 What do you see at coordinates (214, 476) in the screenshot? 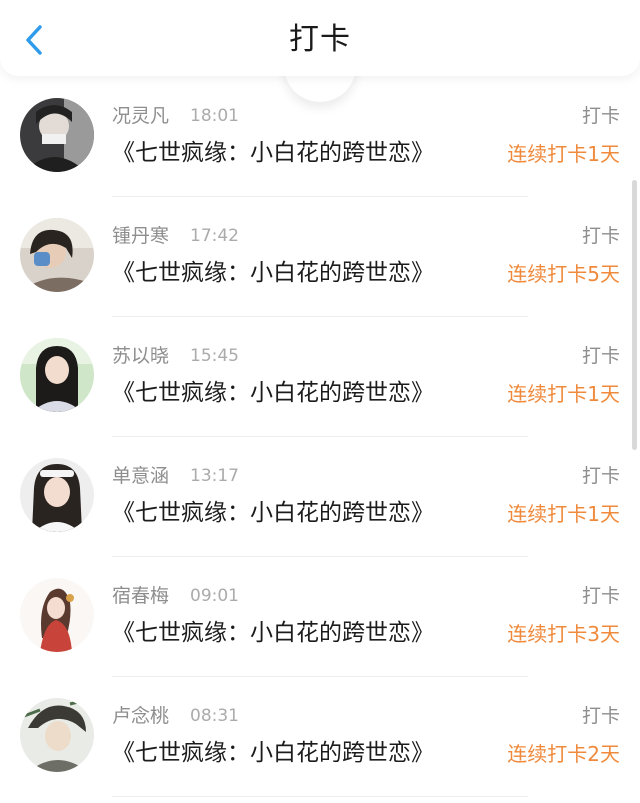
I see `checkin-time: 13:17` at bounding box center [214, 476].